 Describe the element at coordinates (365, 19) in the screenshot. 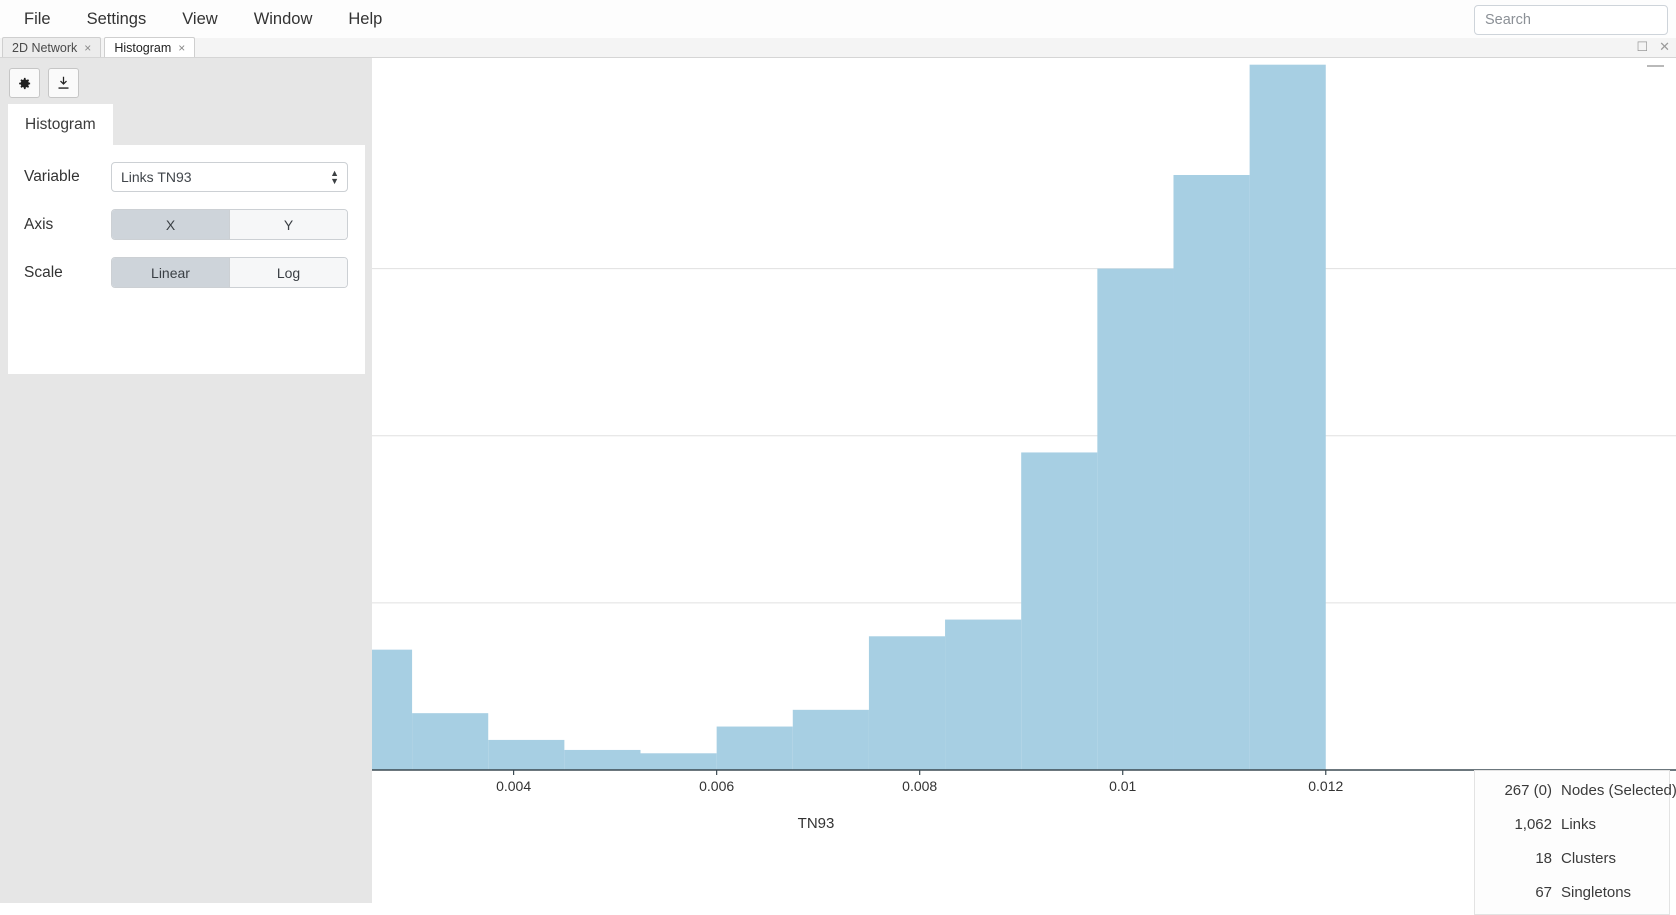

I see `menu-item-help: Help` at that location.